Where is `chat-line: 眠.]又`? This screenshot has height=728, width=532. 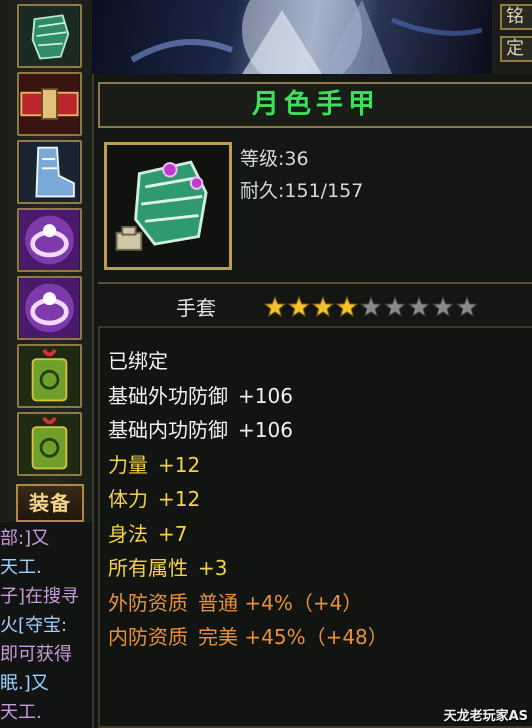 chat-line: 眠.]又 is located at coordinates (24, 683).